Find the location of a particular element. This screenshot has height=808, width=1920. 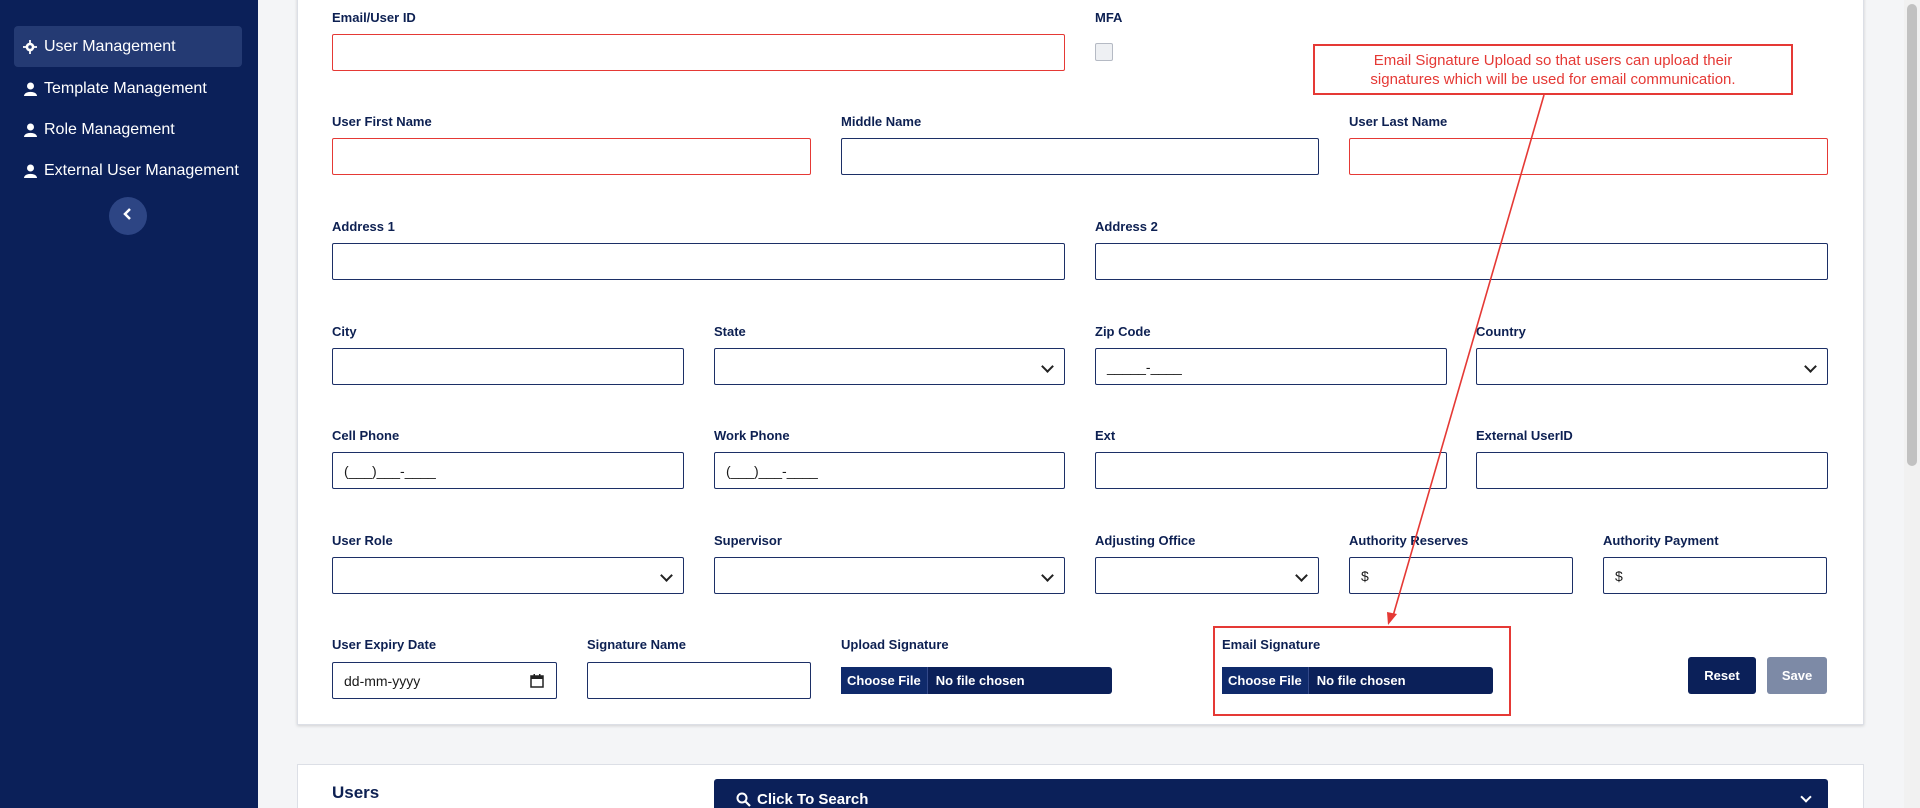

click-to-search-bar: Click To Search is located at coordinates (1271, 793).